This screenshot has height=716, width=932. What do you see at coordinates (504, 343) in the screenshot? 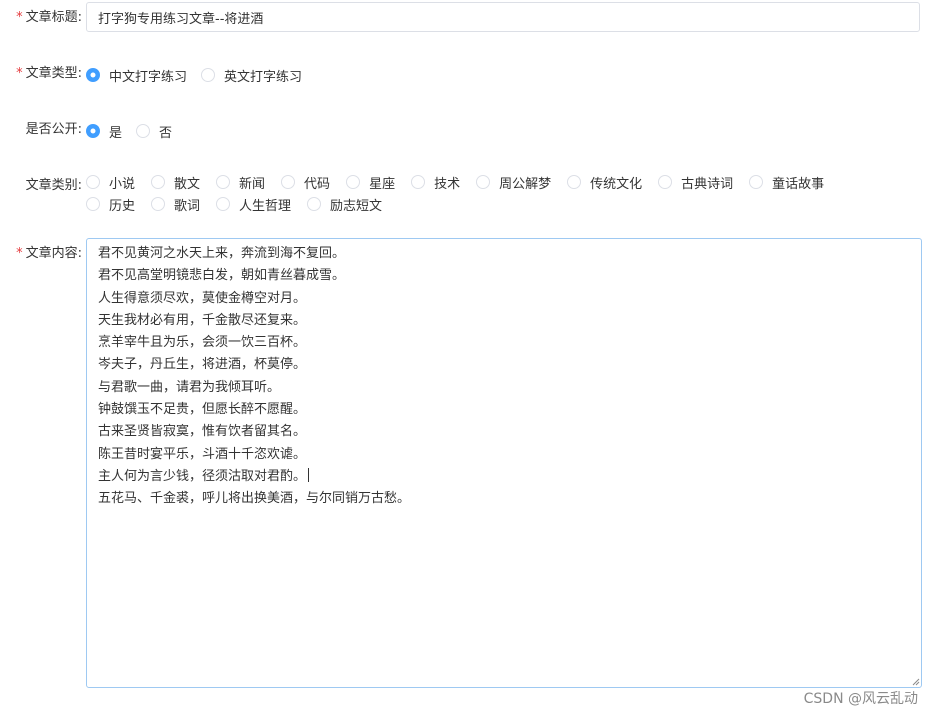
I see `content-line: 烹羊宰牛且为乐，会须一饮三百杯。` at bounding box center [504, 343].